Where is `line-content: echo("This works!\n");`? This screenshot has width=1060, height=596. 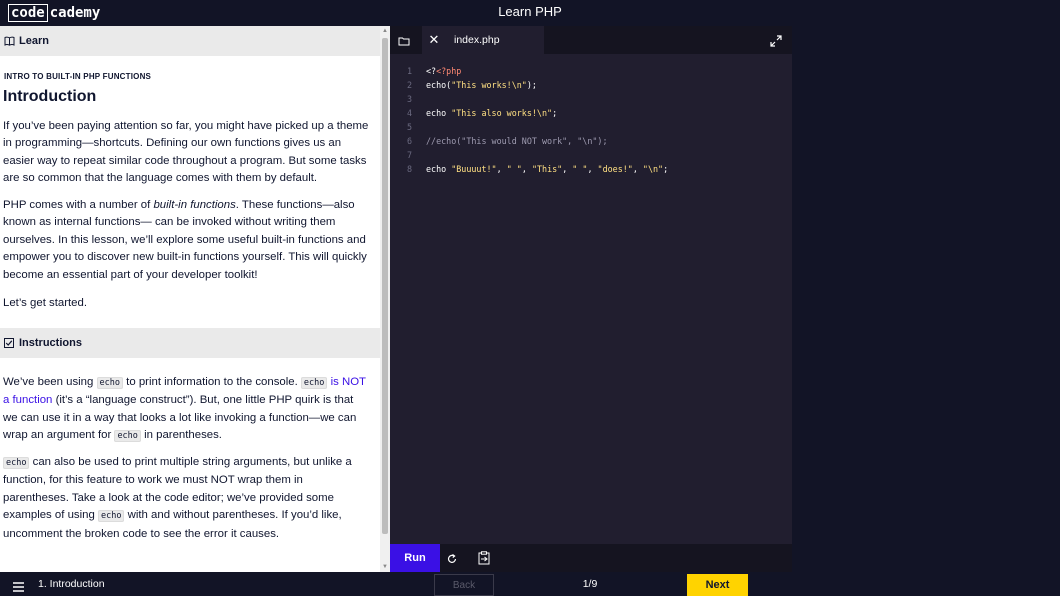 line-content: echo("This works!\n"); is located at coordinates (481, 85).